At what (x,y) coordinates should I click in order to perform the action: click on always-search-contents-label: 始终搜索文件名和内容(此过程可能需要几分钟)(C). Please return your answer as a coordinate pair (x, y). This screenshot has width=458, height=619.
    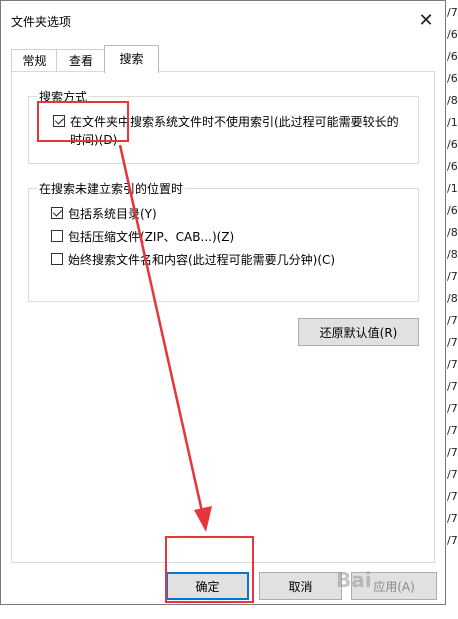
    Looking at the image, I should click on (202, 260).